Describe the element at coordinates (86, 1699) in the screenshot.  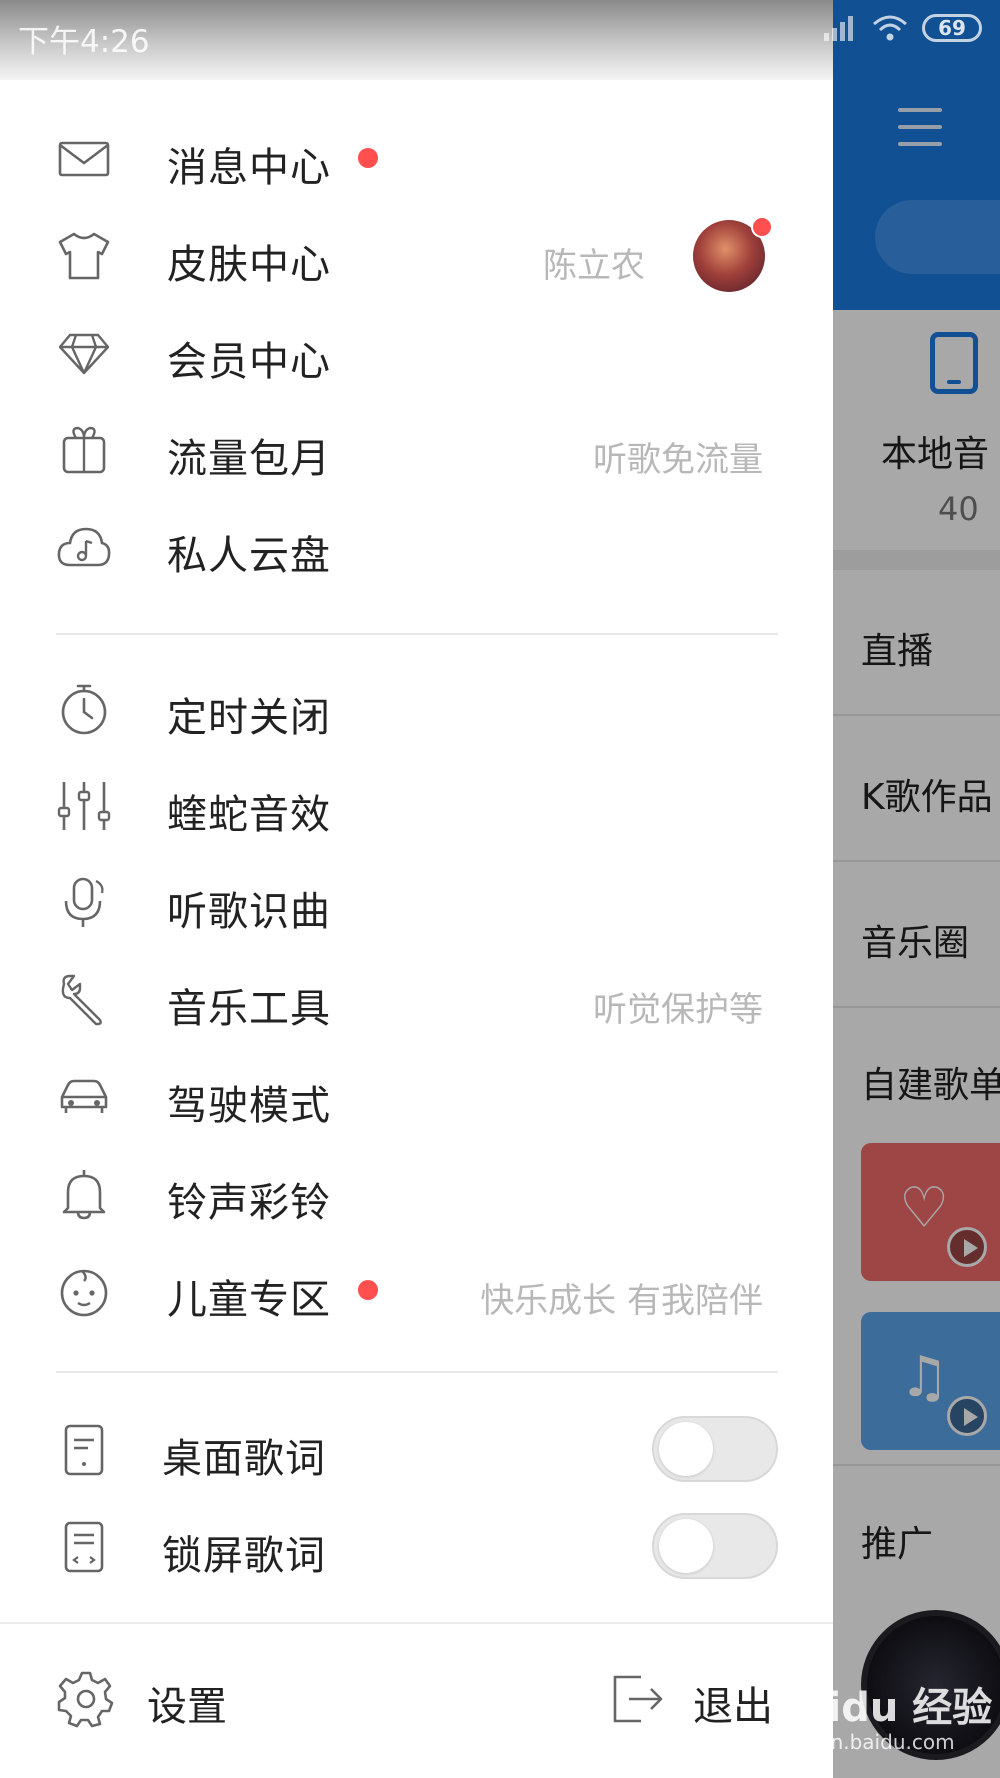
I see `gear-icon` at that location.